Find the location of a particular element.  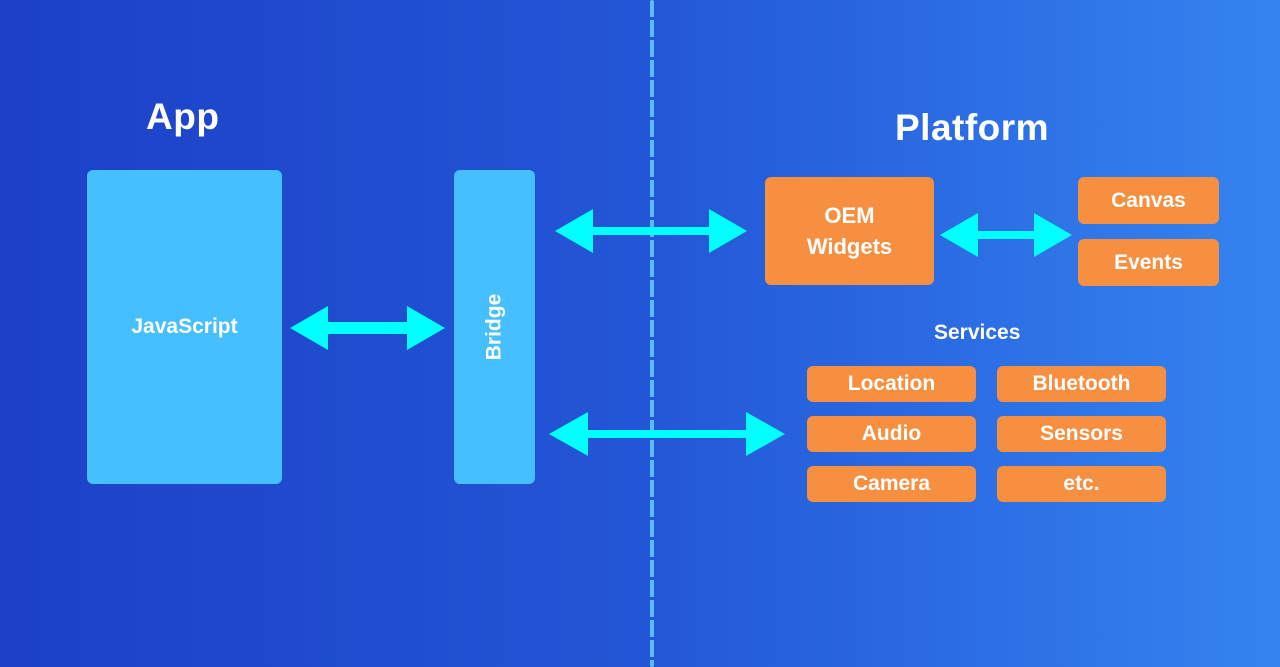

javascript-label: JavaScript is located at coordinates (184, 326).